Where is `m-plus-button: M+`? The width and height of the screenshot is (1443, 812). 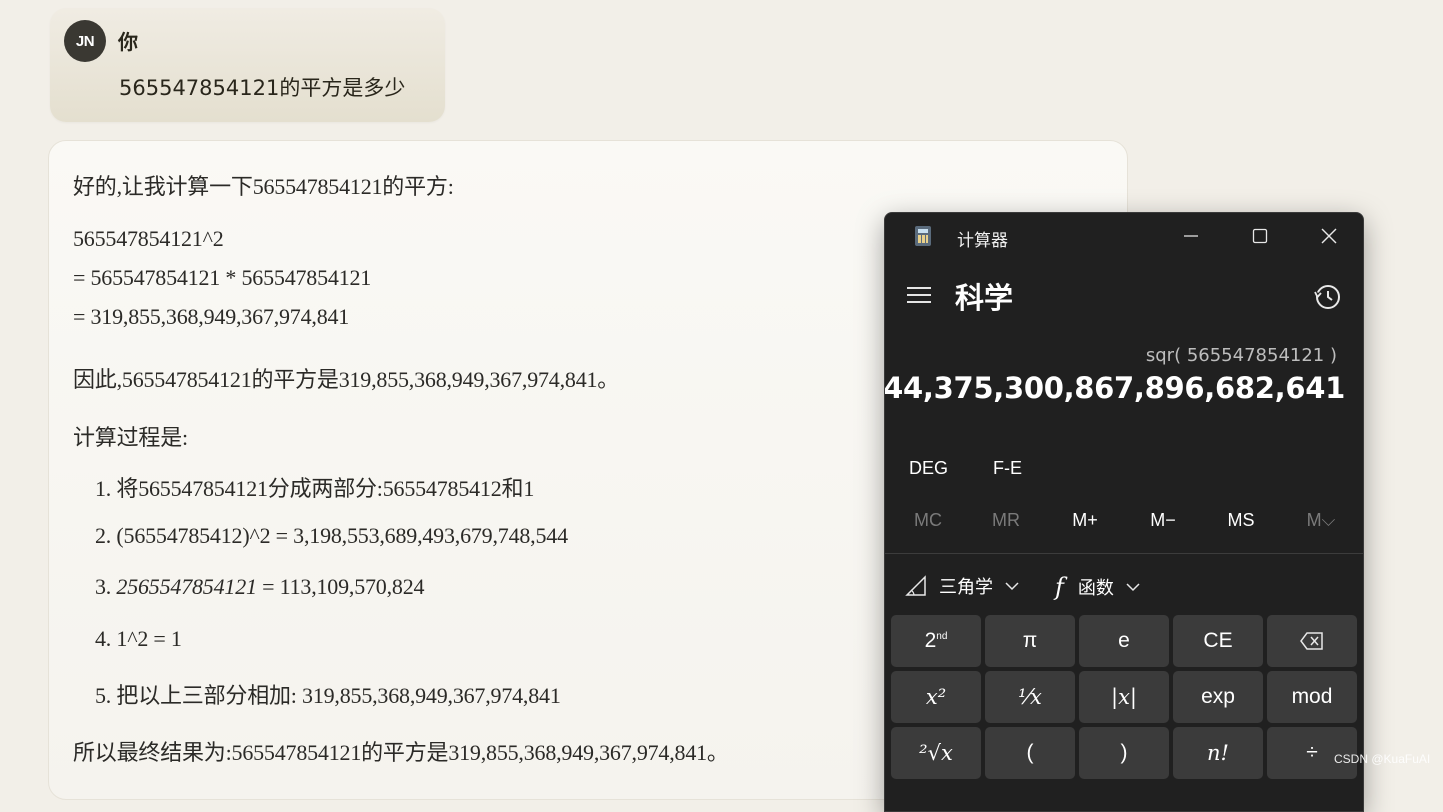
m-plus-button: M+ is located at coordinates (1085, 520).